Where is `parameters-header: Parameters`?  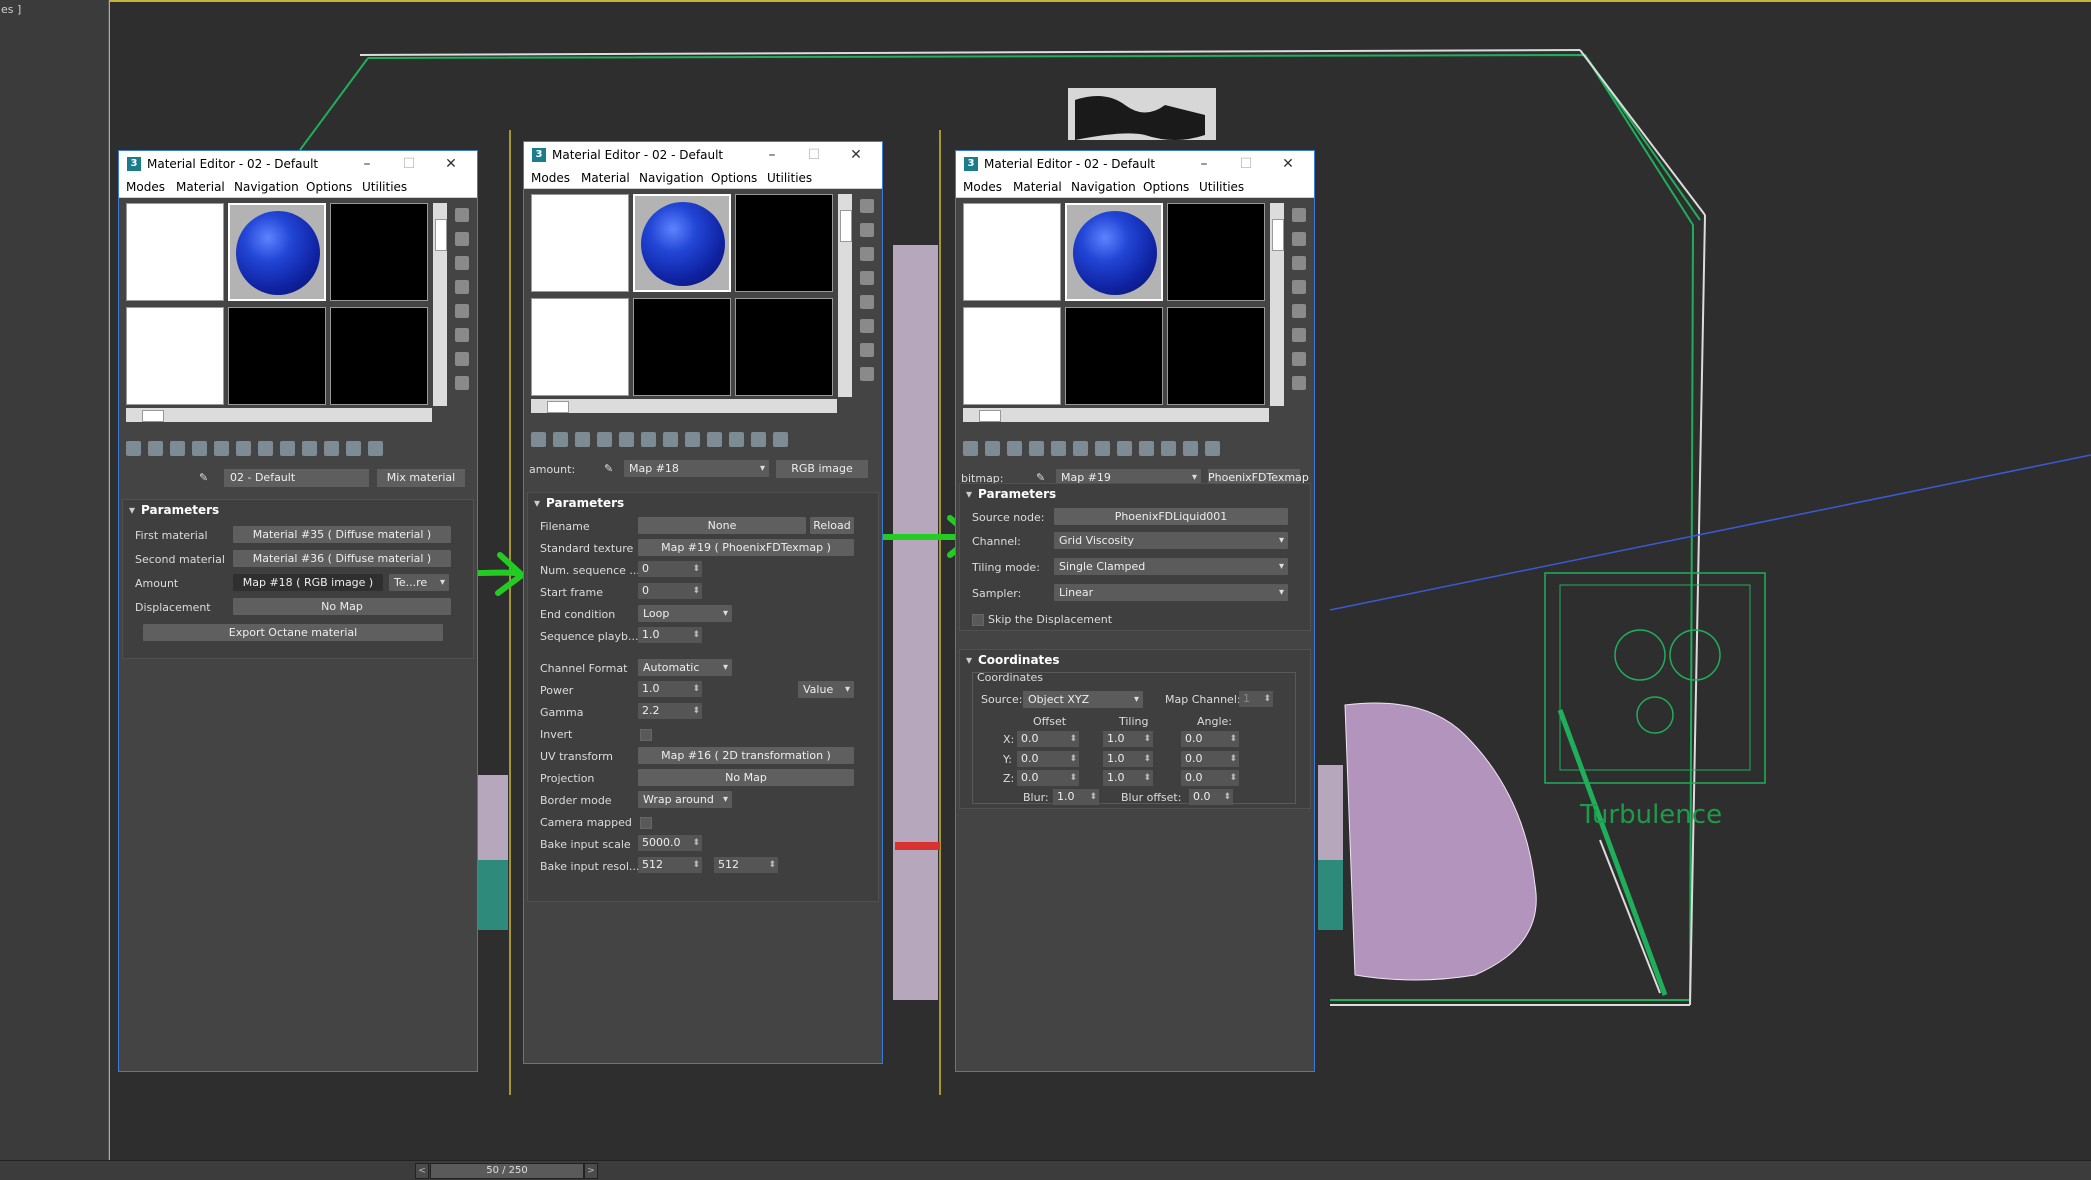
parameters-header: Parameters is located at coordinates (298, 510).